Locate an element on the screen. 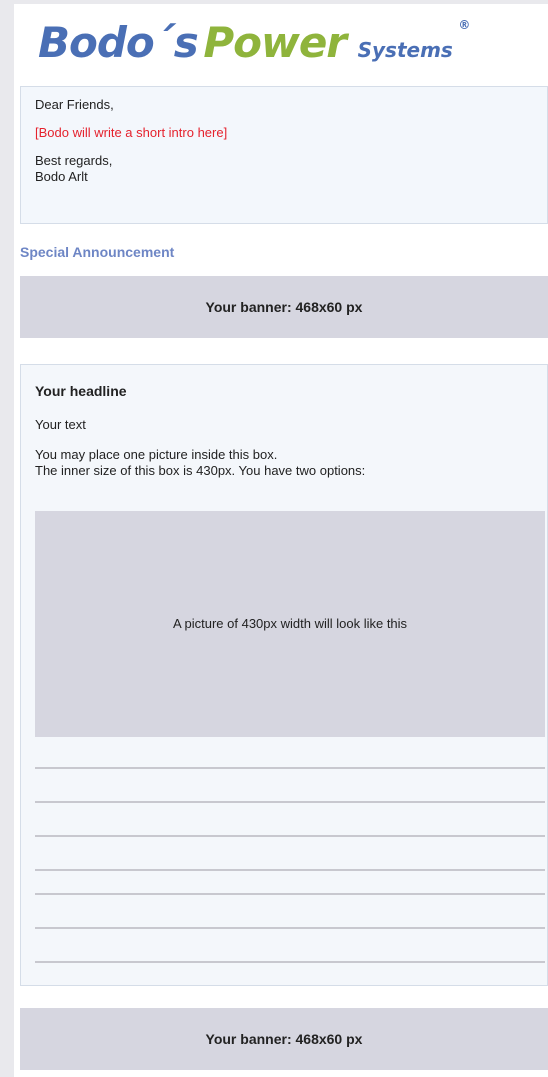 The image size is (548, 1077). bodos-power-logo: Bodo´s Power Systems ® is located at coordinates (258, 46).